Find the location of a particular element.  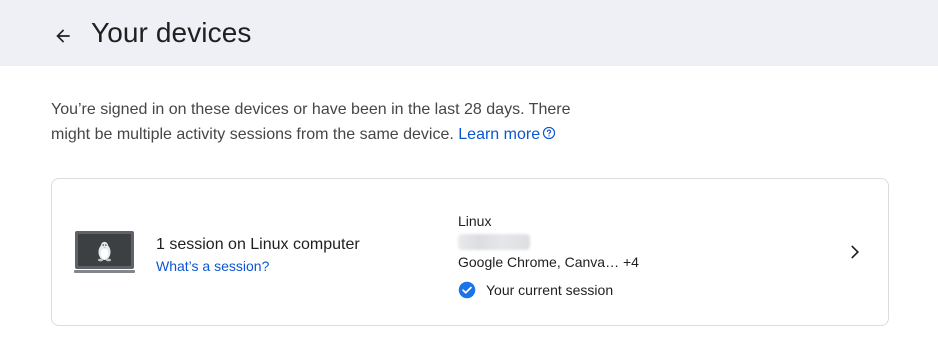

current-session-label: Your current session is located at coordinates (550, 290).